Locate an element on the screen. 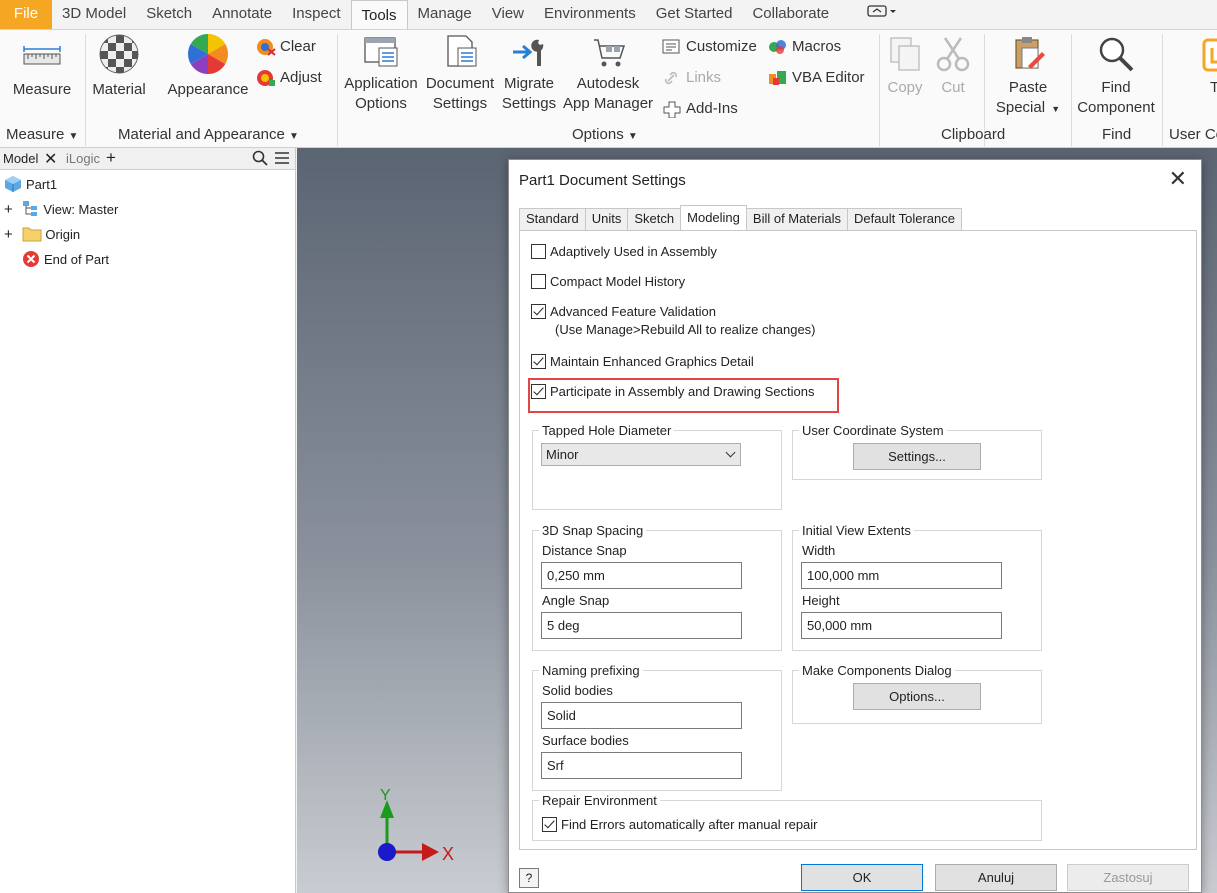 Image resolution: width=1217 pixels, height=893 pixels. apply-button: Zastosuj is located at coordinates (1128, 877).